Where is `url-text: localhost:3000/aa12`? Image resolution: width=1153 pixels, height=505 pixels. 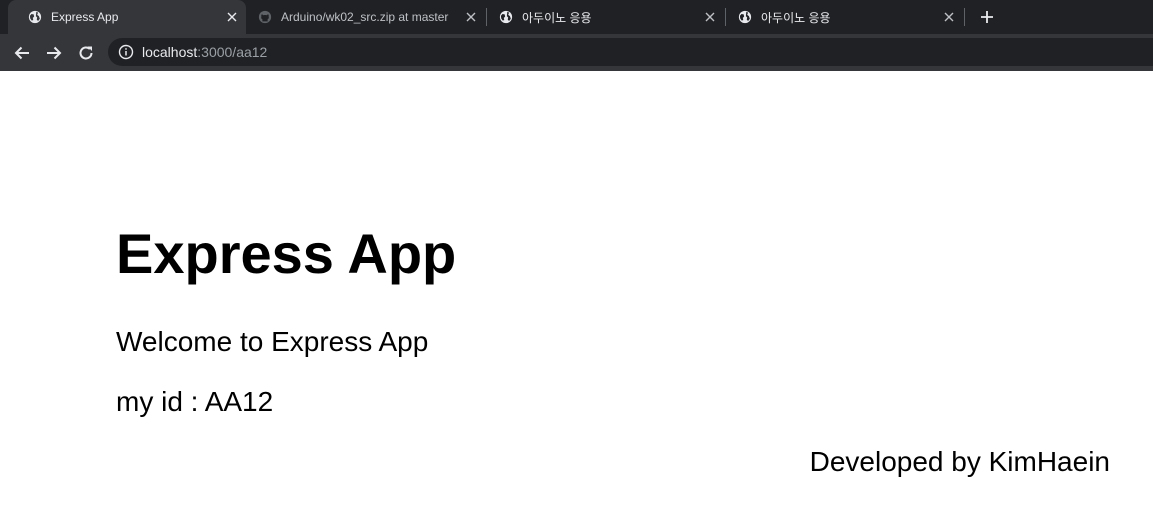 url-text: localhost:3000/aa12 is located at coordinates (204, 52).